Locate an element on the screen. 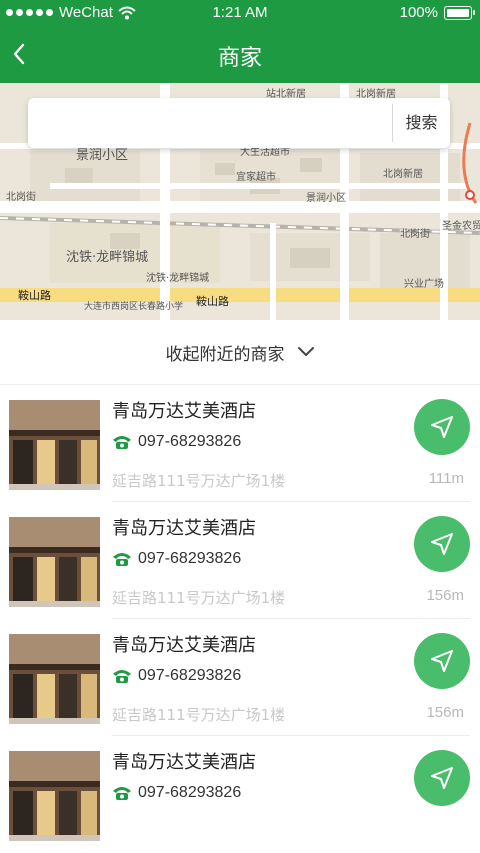 This screenshot has height=853, width=480. page-title: 商家 is located at coordinates (239, 58).